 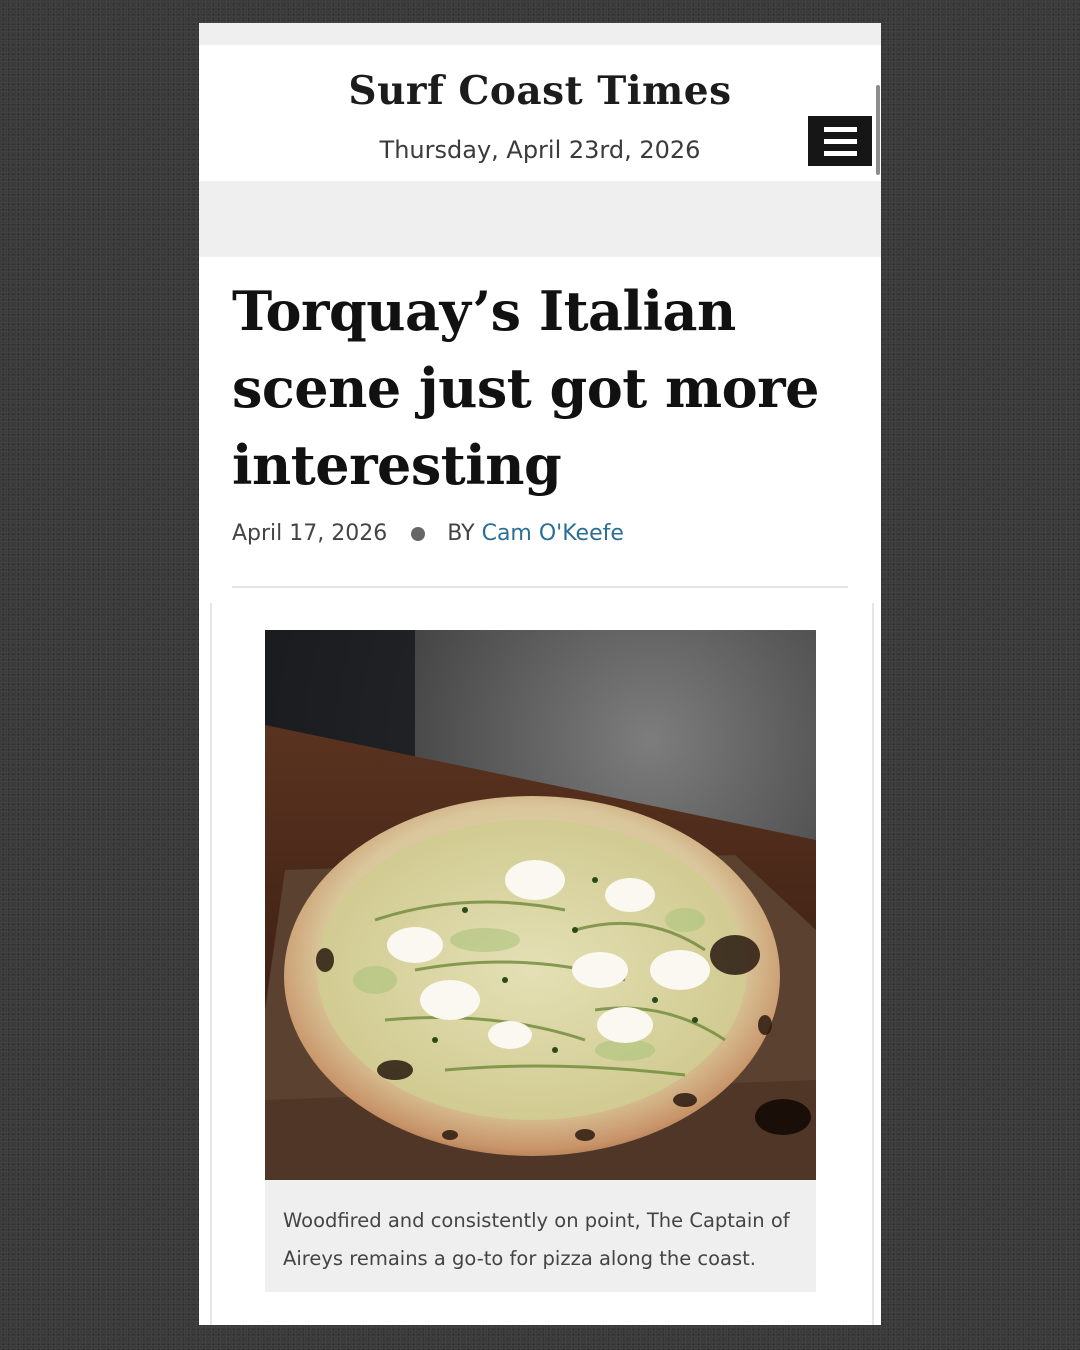 What do you see at coordinates (540, 34) in the screenshot?
I see `status-strip` at bounding box center [540, 34].